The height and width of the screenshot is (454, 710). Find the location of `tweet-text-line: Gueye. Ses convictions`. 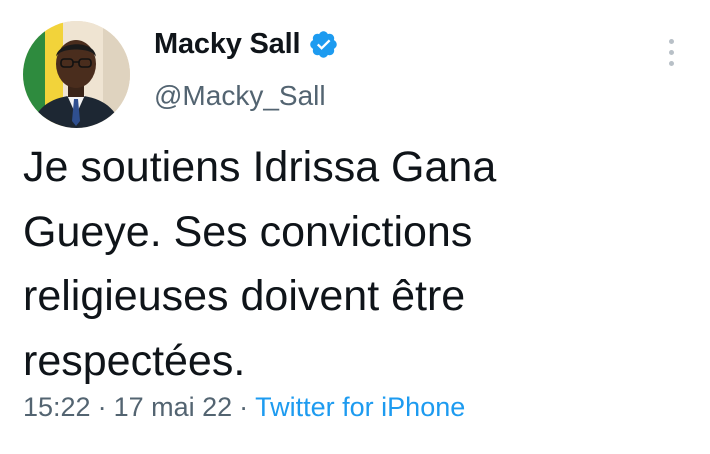

tweet-text-line: Gueye. Ses convictions is located at coordinates (248, 231).